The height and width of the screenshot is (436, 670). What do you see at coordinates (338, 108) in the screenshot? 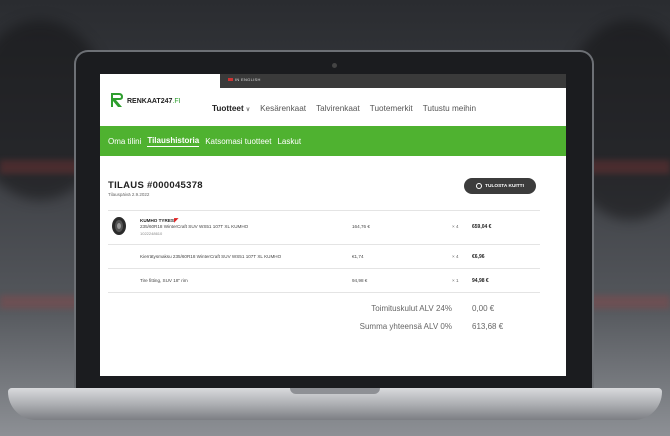
I see `nav-item-winter-tires: Talvirenkaat` at bounding box center [338, 108].